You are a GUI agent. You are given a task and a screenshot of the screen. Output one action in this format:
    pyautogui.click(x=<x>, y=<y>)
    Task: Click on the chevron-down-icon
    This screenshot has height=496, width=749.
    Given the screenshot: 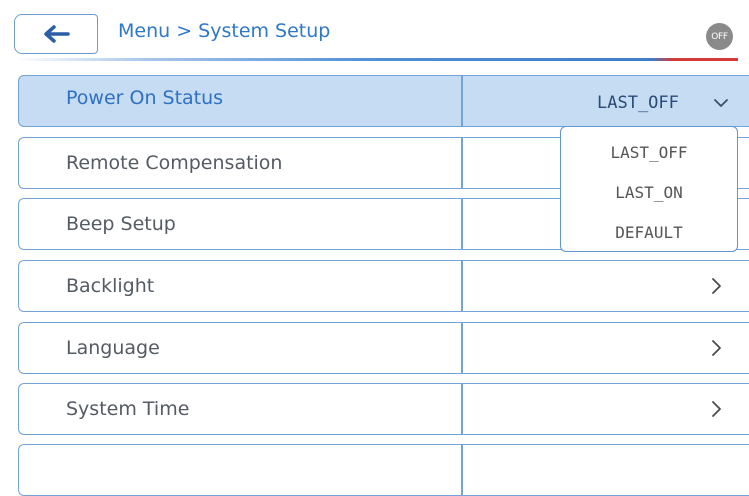 What is the action you would take?
    pyautogui.click(x=721, y=103)
    